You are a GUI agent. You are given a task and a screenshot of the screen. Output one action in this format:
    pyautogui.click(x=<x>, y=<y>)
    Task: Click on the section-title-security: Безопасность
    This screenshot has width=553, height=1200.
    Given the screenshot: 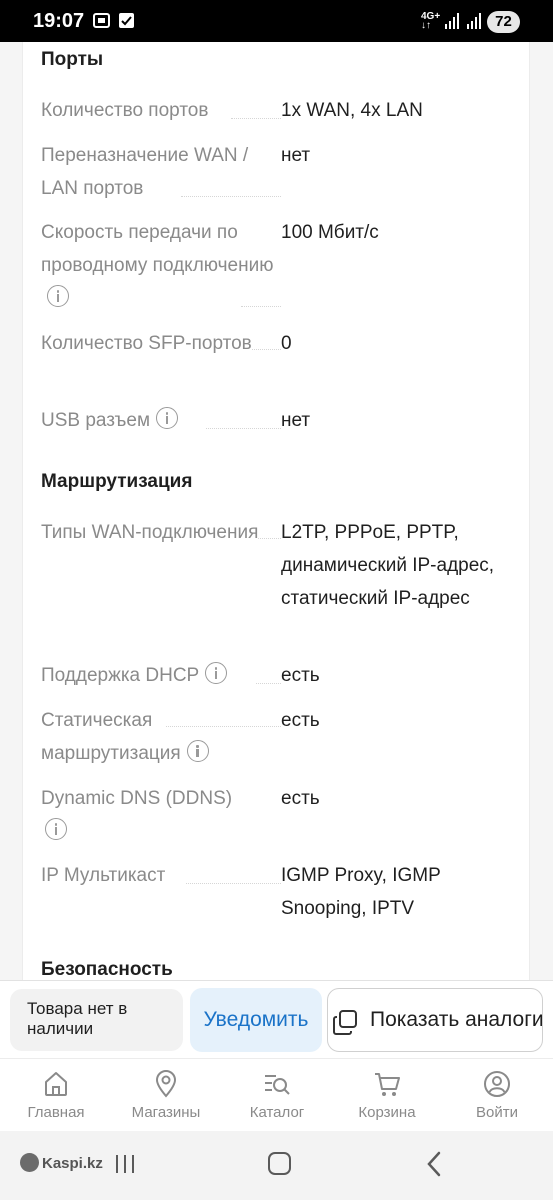 What is the action you would take?
    pyautogui.click(x=107, y=969)
    